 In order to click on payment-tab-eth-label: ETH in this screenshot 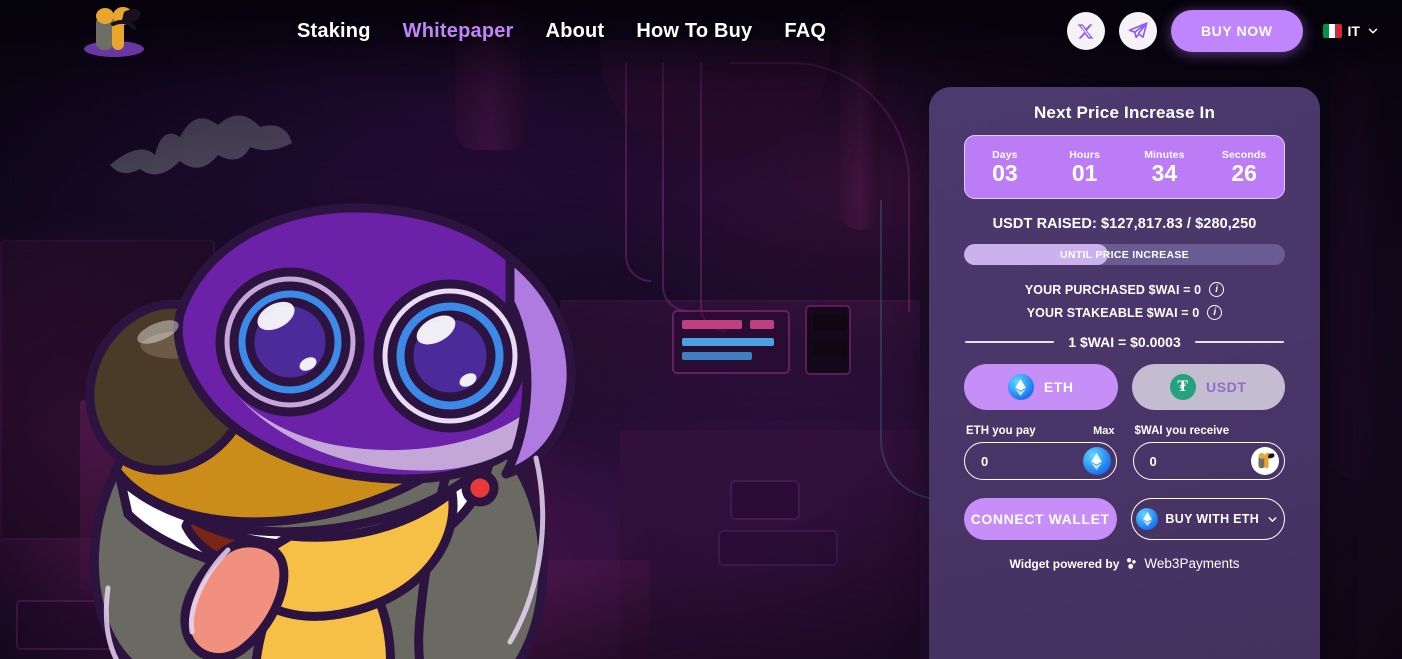, I will do `click(1058, 387)`.